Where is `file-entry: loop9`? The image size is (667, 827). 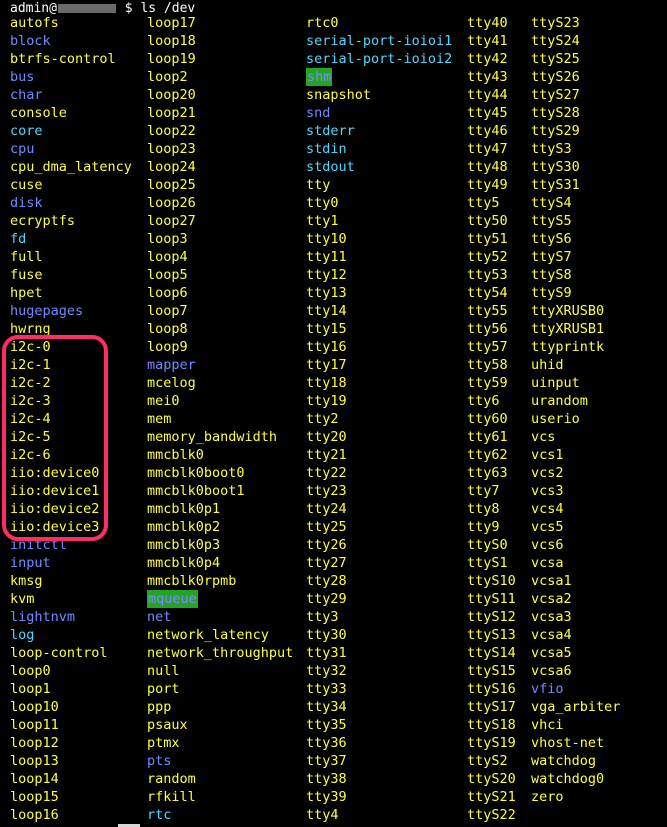 file-entry: loop9 is located at coordinates (167, 347).